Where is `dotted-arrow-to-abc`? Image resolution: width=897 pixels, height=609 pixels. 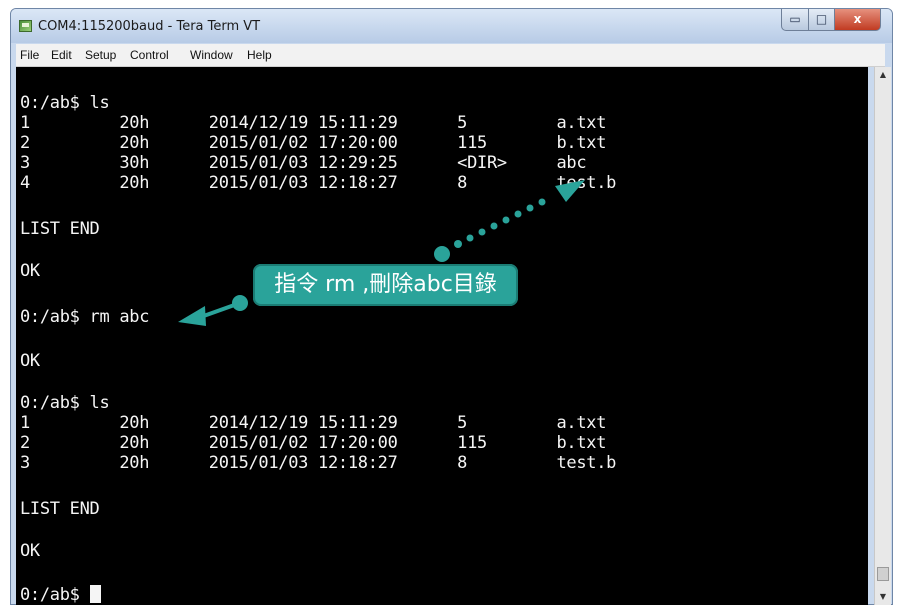
dotted-arrow-to-abc is located at coordinates (509, 221).